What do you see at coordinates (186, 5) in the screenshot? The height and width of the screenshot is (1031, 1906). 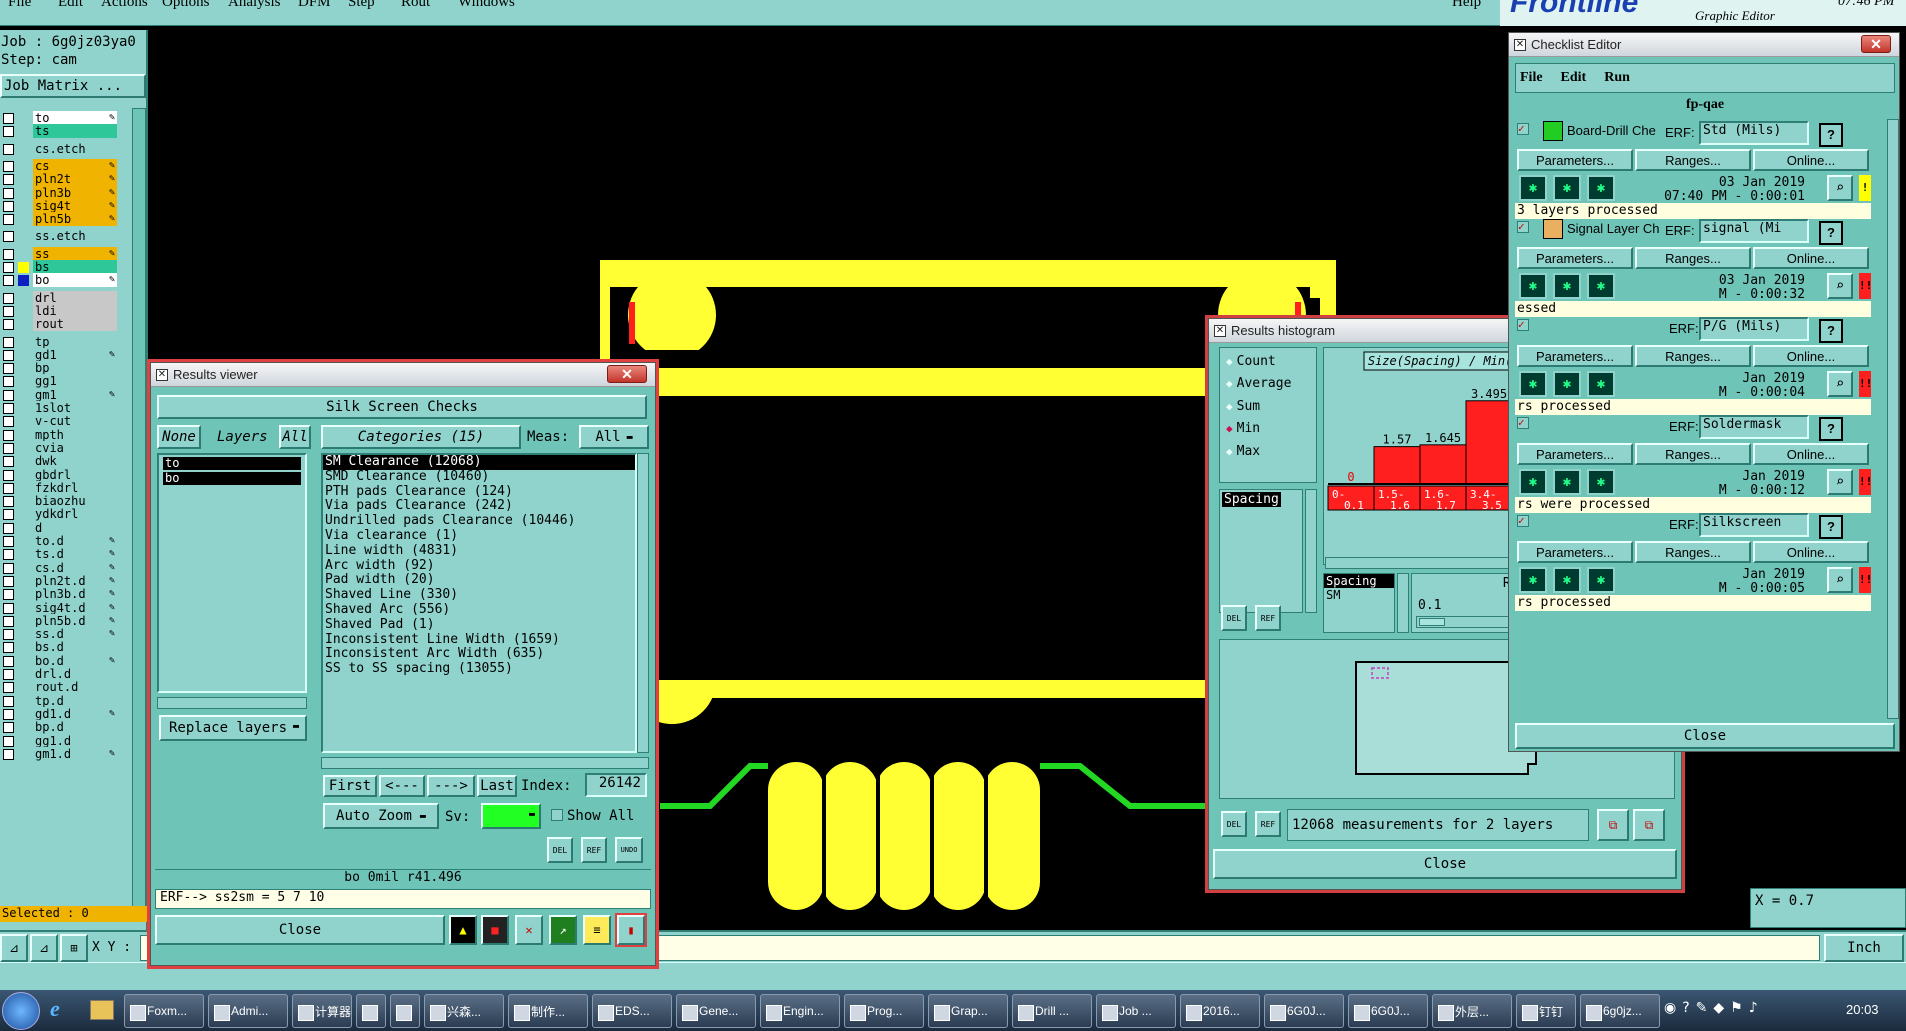 I see `menu-options: Options` at bounding box center [186, 5].